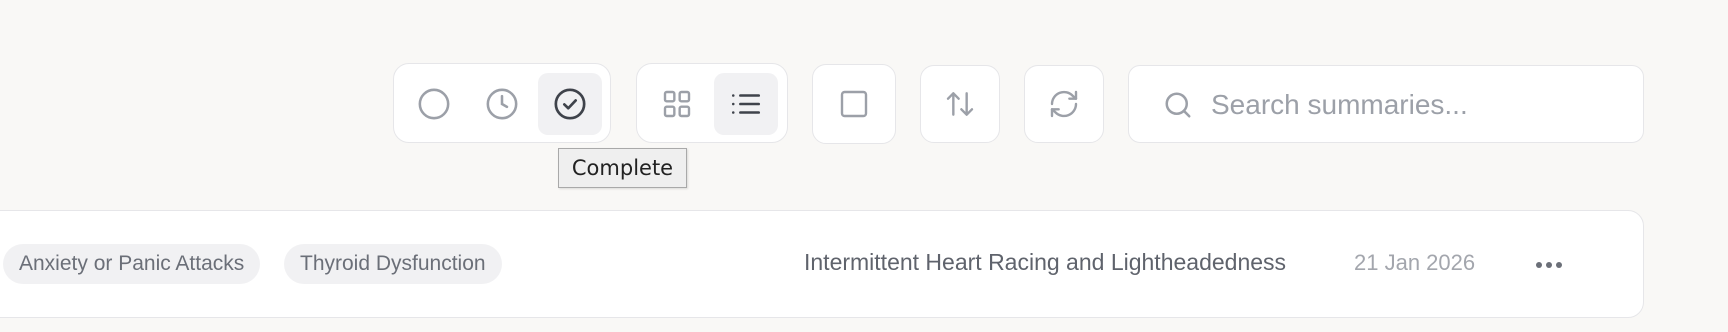 Image resolution: width=1728 pixels, height=332 pixels. Describe the element at coordinates (622, 168) in the screenshot. I see `complete-tooltip: Complete` at that location.